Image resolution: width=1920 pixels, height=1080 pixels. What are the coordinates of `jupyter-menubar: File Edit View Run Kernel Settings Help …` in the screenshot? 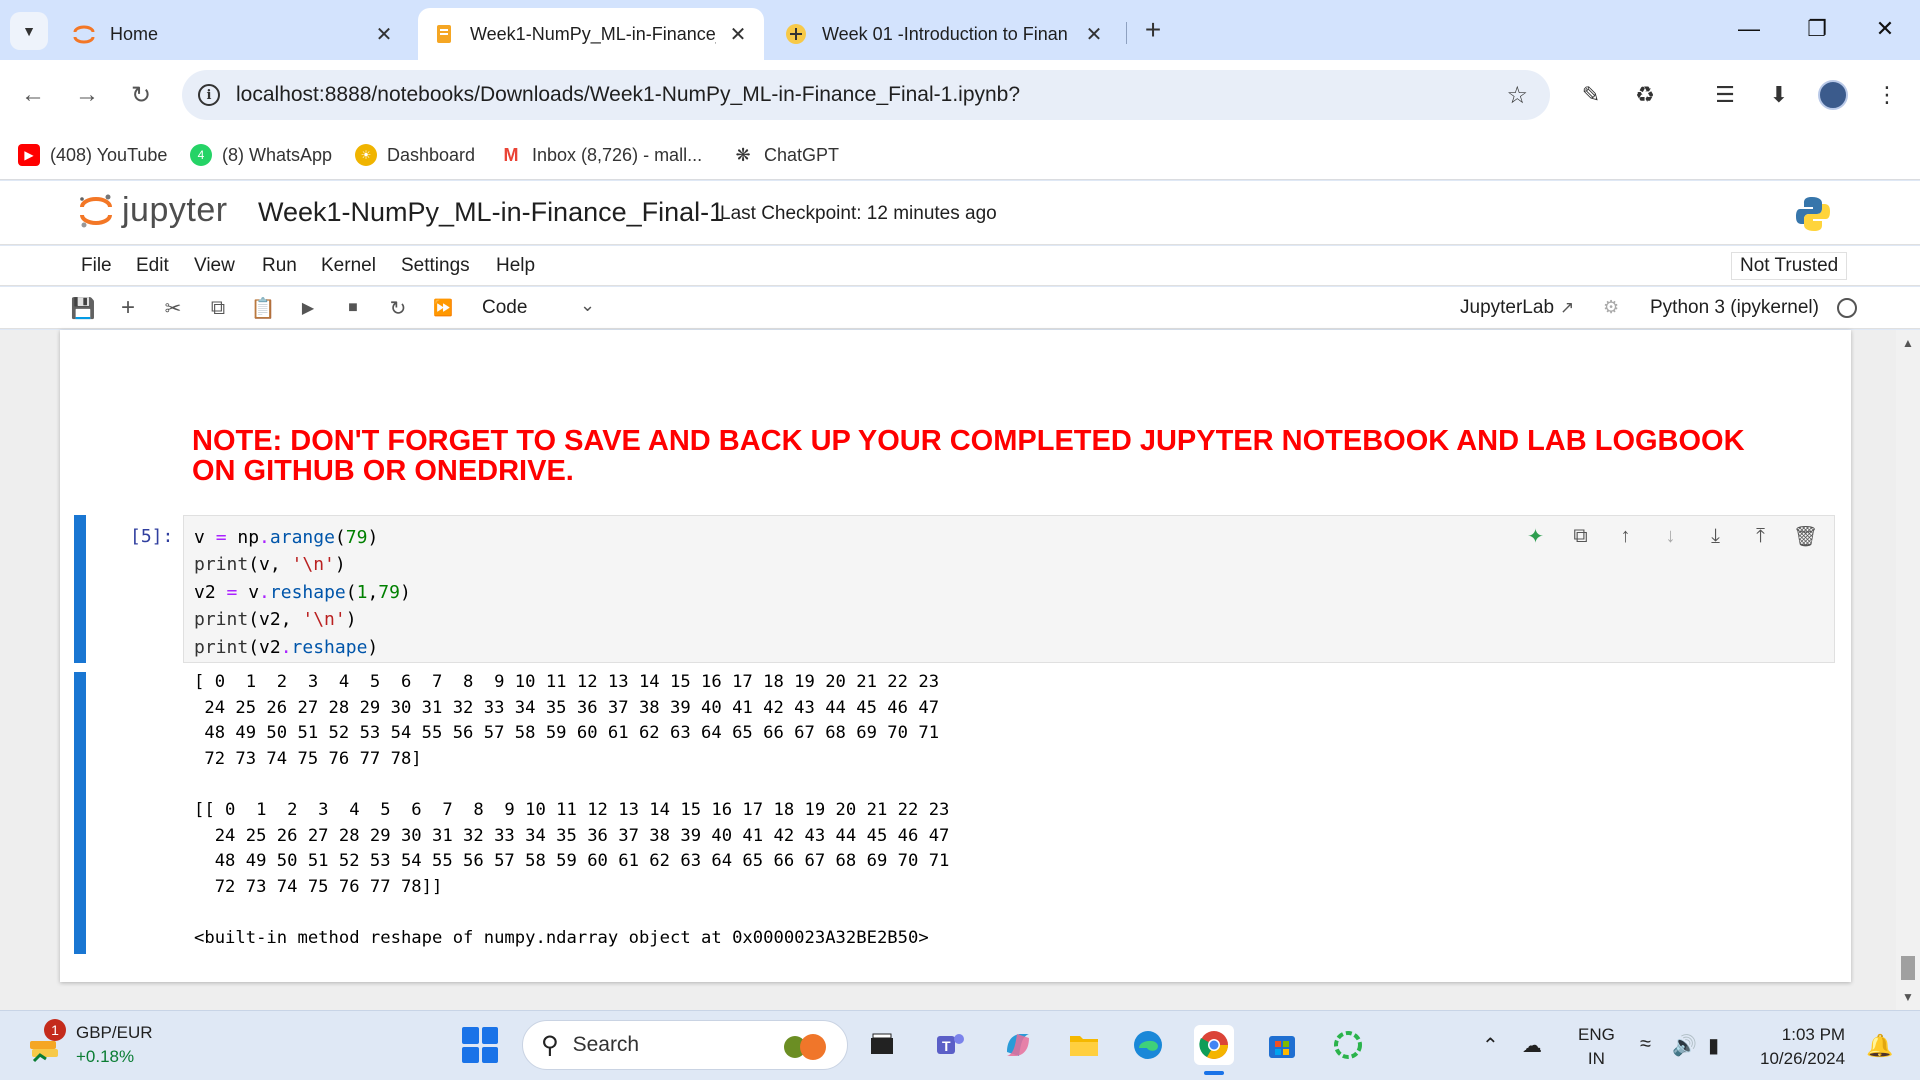 It's located at (960, 266).